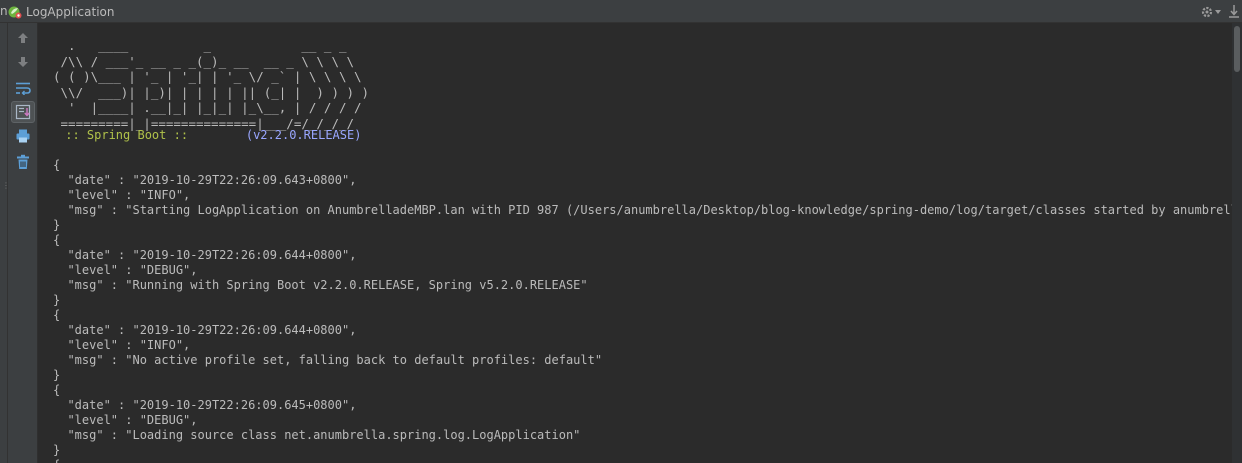 Image resolution: width=1242 pixels, height=463 pixels. What do you see at coordinates (4, 11) in the screenshot?
I see `previous-tab-fragment: n` at bounding box center [4, 11].